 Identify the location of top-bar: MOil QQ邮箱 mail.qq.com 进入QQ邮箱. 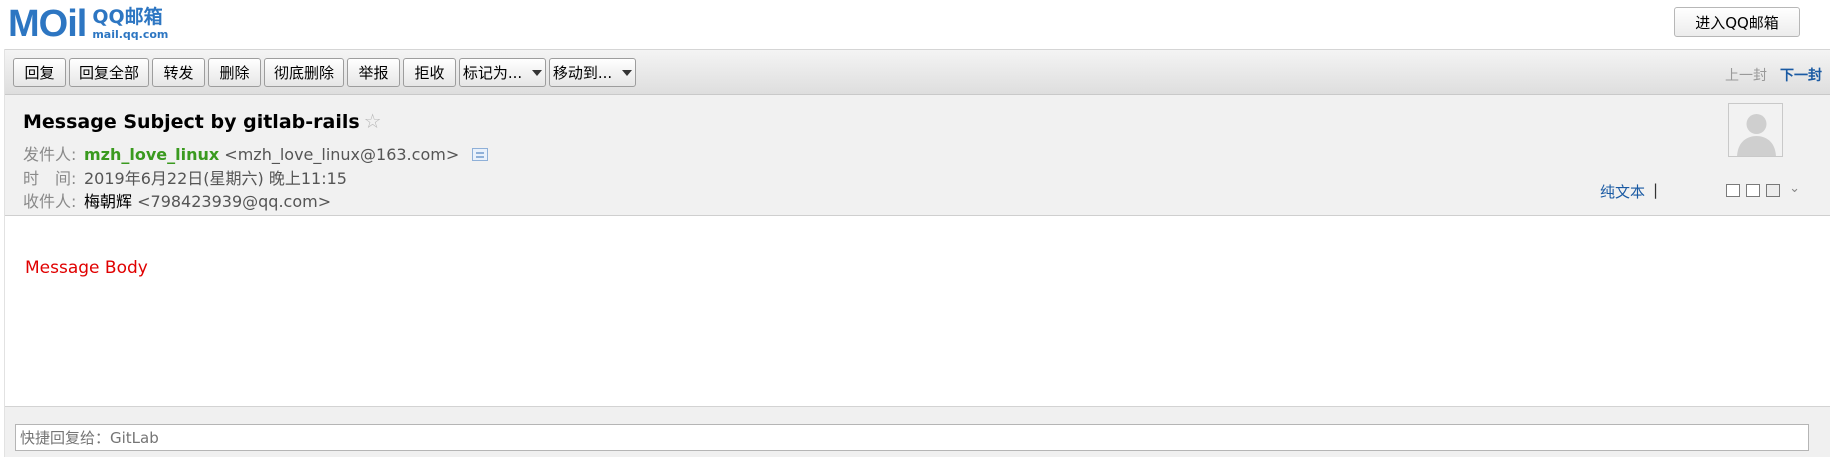
(915, 24).